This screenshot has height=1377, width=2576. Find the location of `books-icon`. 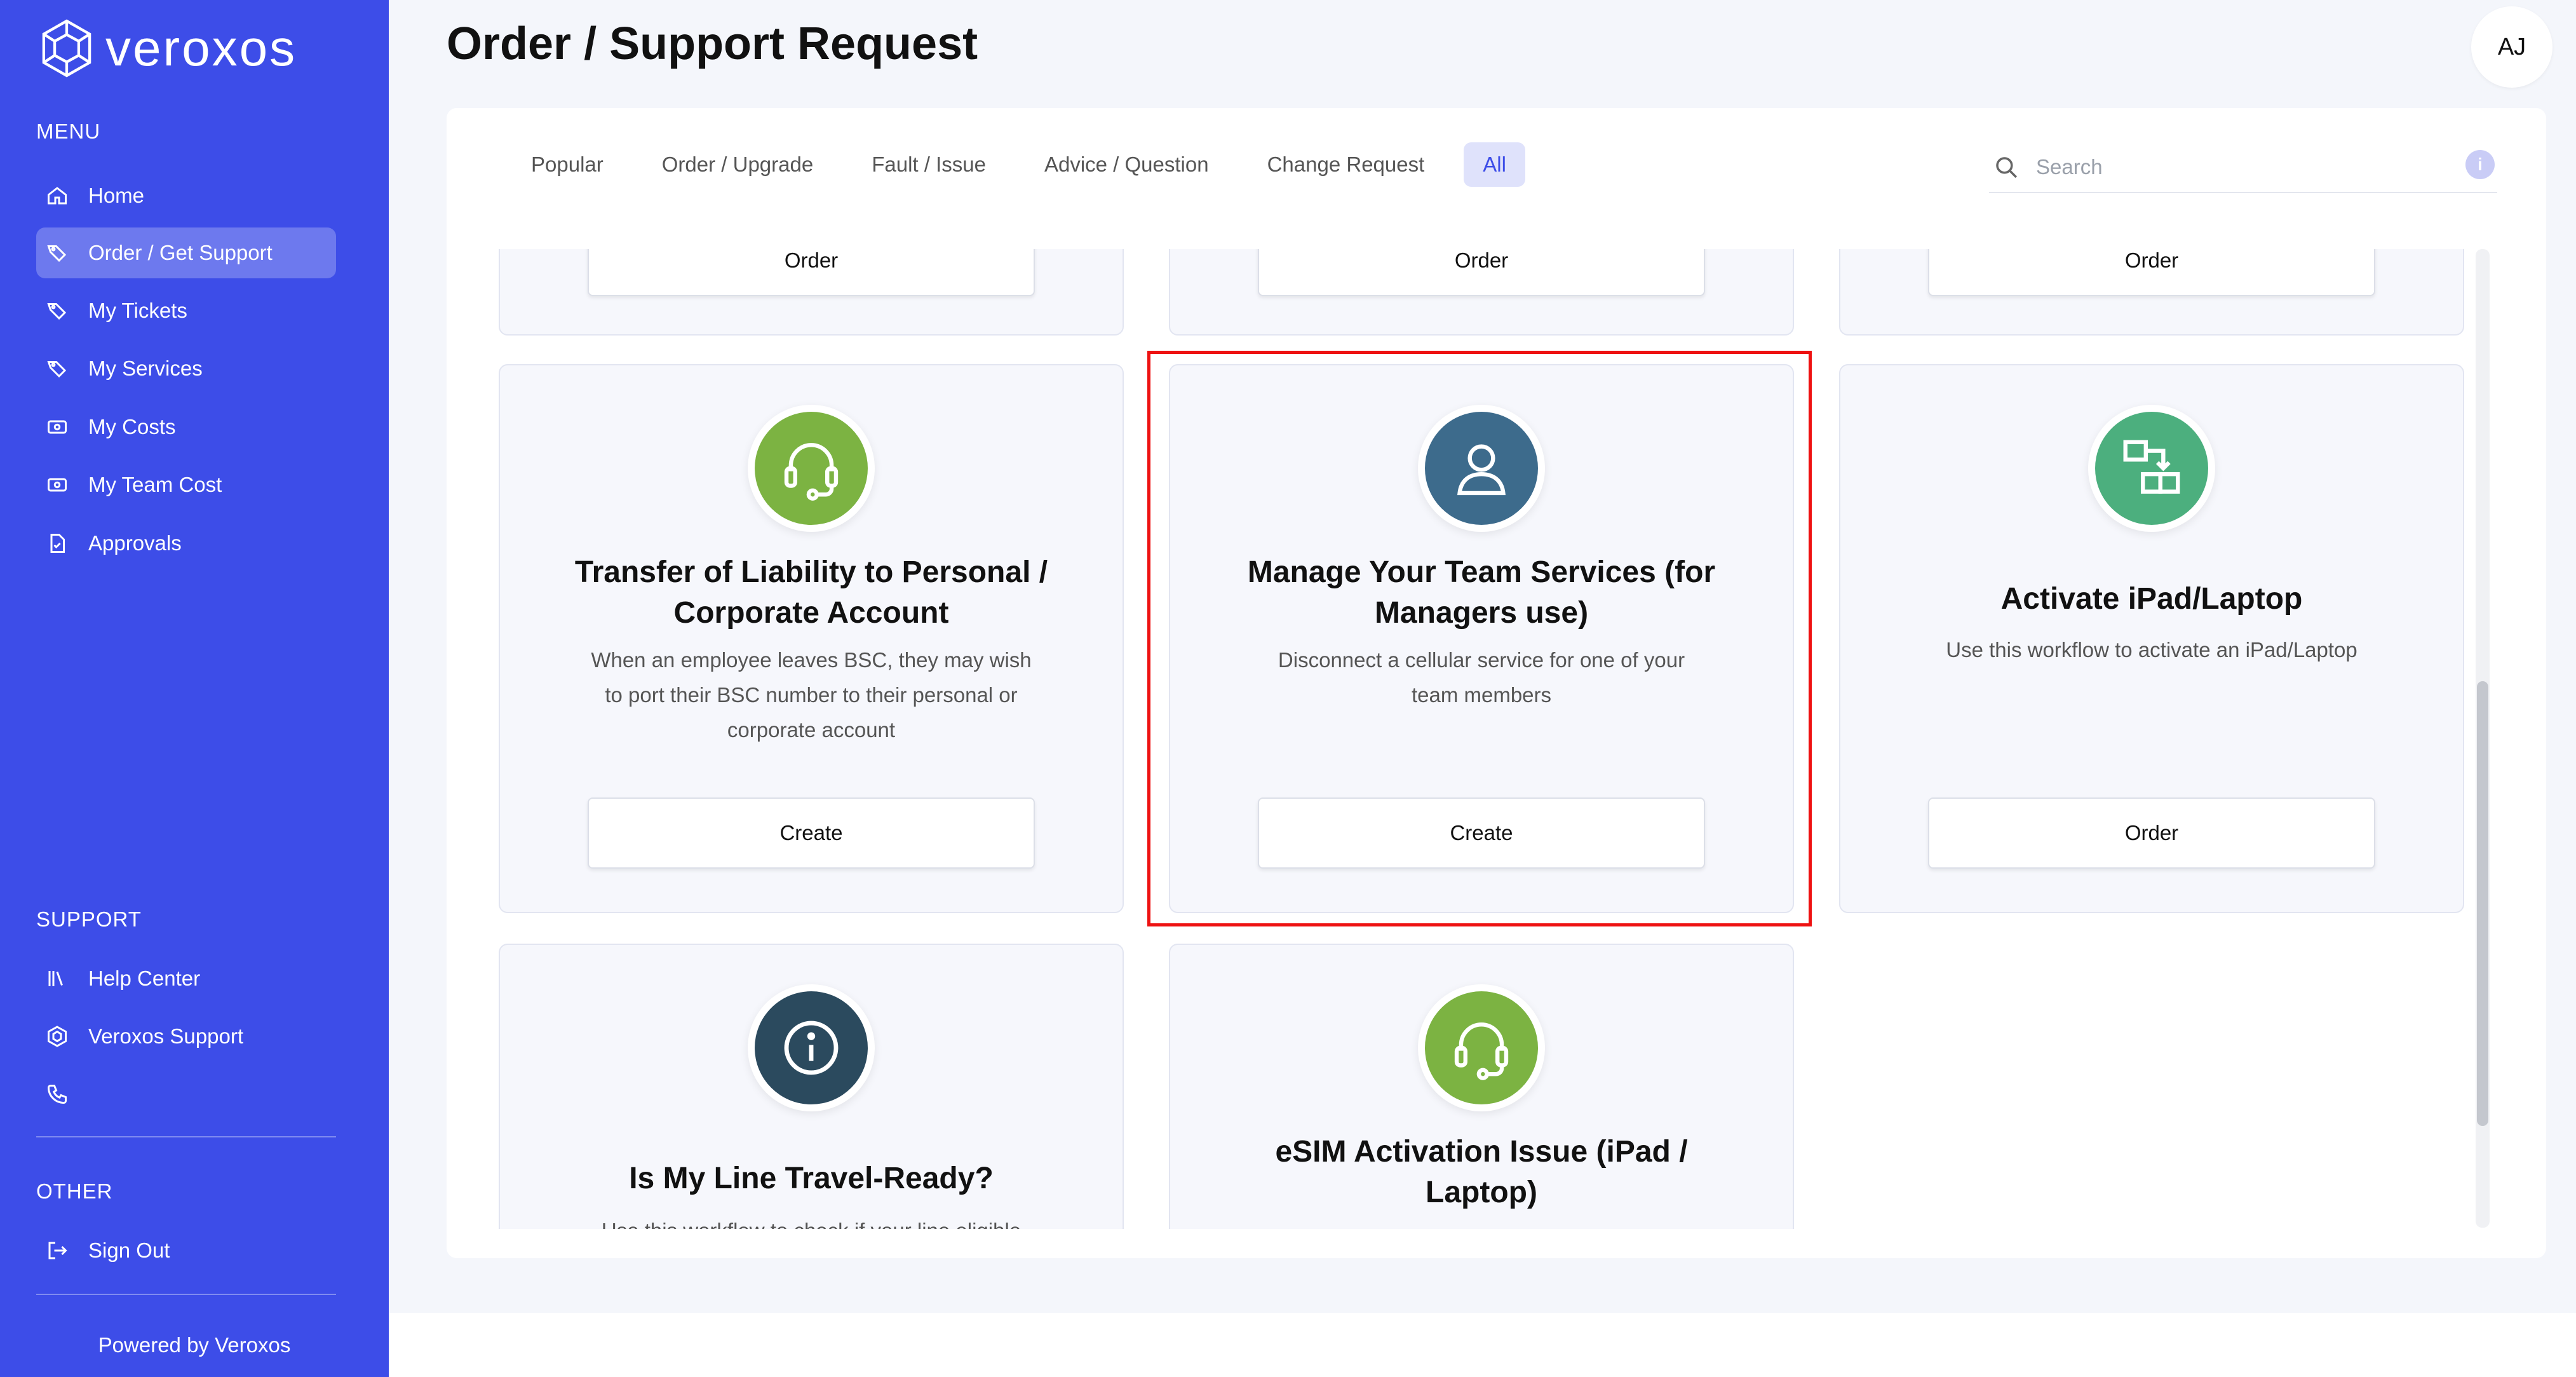

books-icon is located at coordinates (57, 979).